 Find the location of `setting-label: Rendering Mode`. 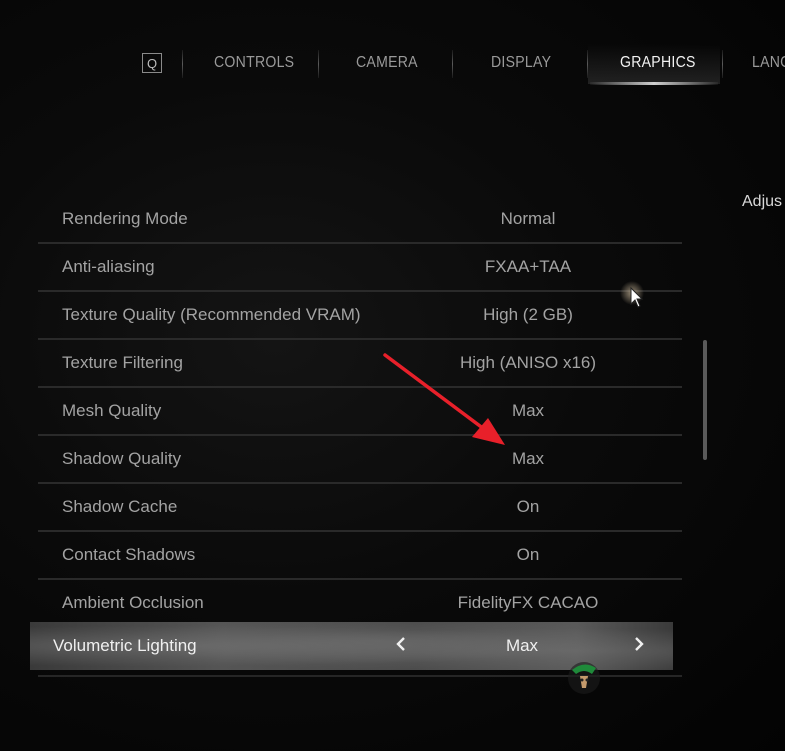

setting-label: Rendering Mode is located at coordinates (125, 218).